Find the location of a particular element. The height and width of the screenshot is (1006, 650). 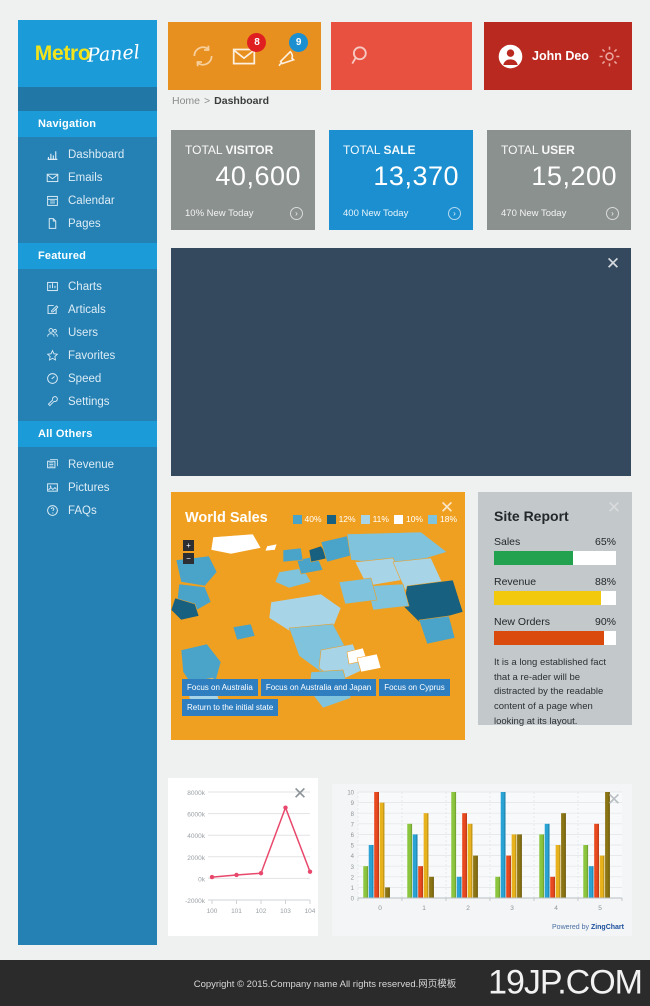

logo-text: Metro is located at coordinates (62, 53).